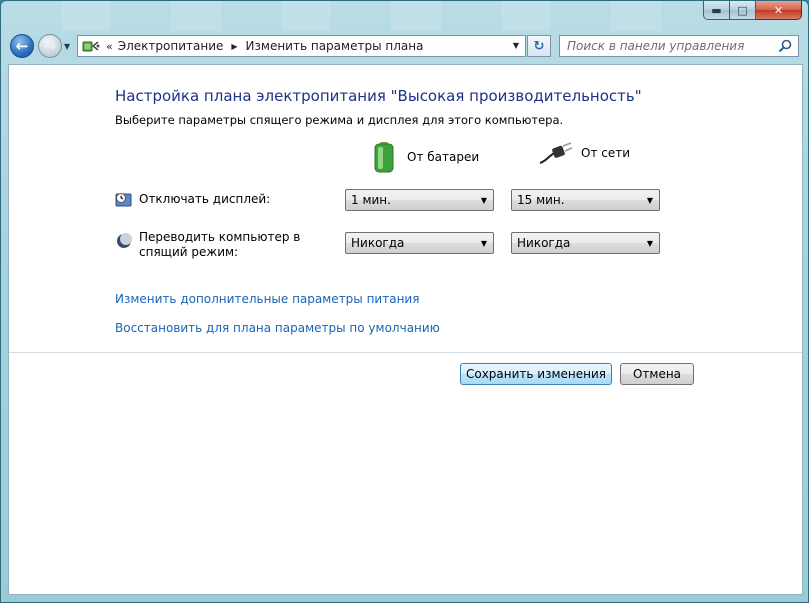 Image resolution: width=809 pixels, height=603 pixels. Describe the element at coordinates (743, 10) in the screenshot. I see `maximize-button: □` at that location.